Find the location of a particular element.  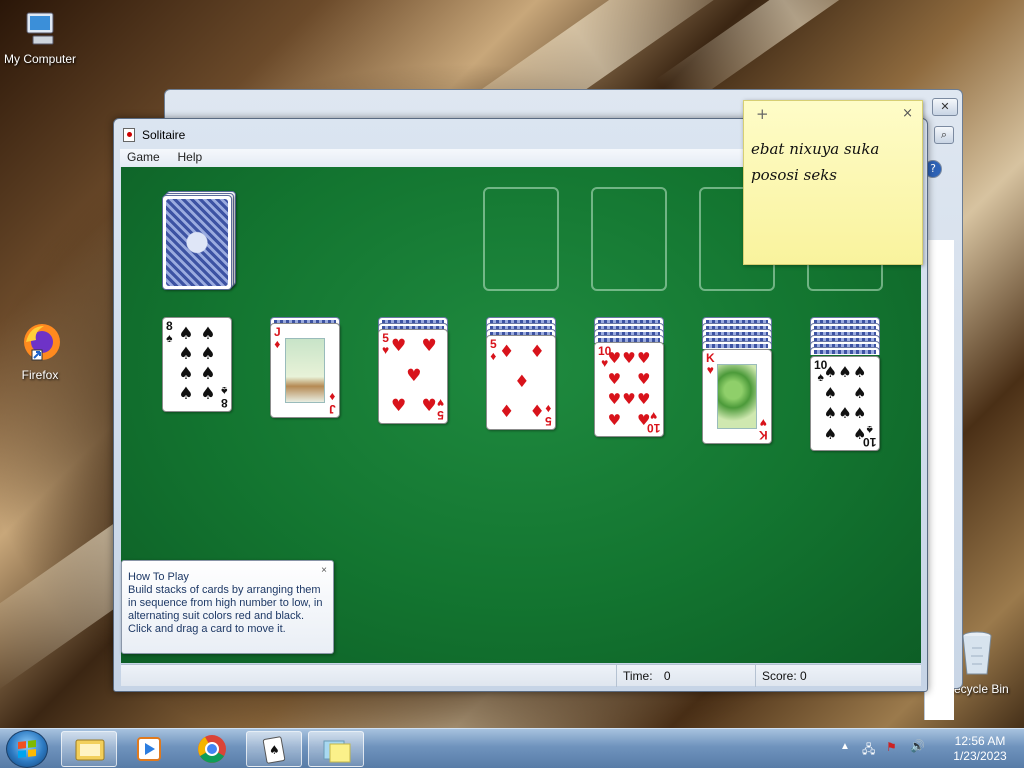

card-rank-bottom: 10 ♥ is located at coordinates (653, 422).